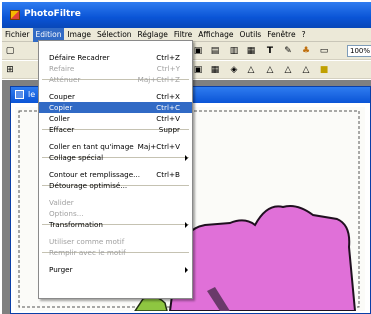 The image size is (371, 314). I want to click on save-icon: ▣, so click(198, 51).